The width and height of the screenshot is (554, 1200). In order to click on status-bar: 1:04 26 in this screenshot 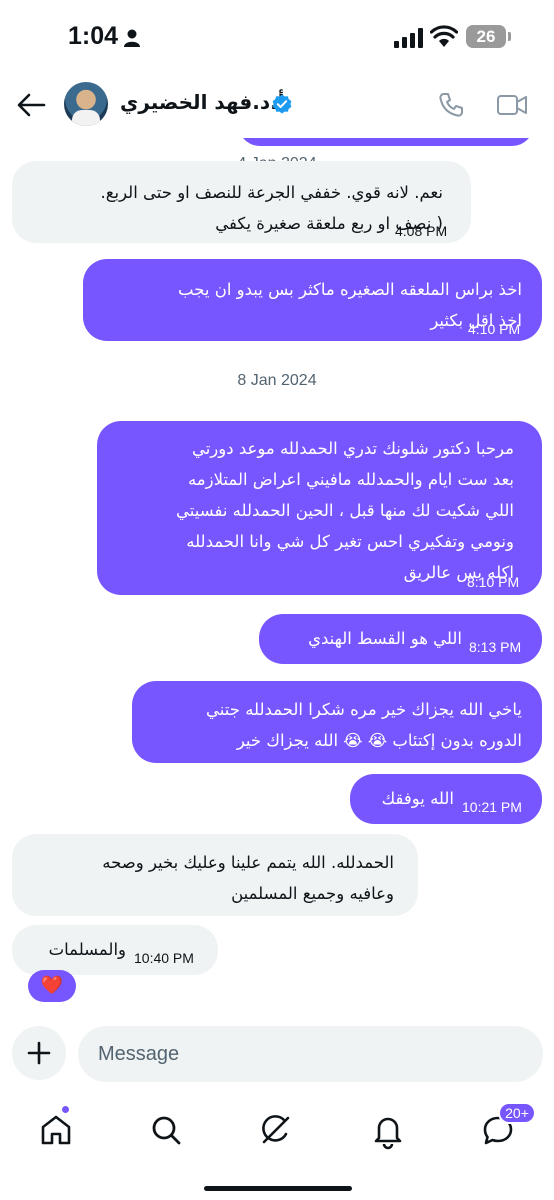, I will do `click(277, 36)`.